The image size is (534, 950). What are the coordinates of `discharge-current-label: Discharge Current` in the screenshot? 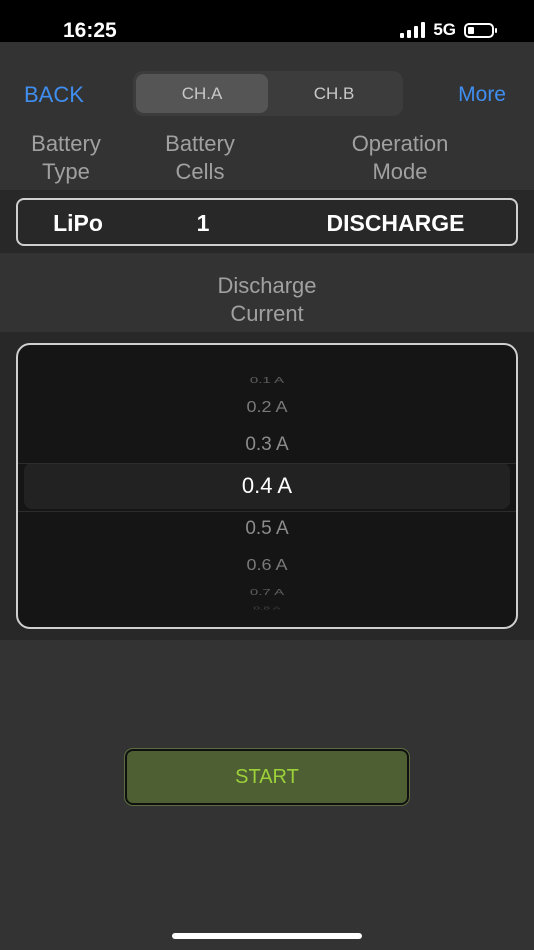 It's located at (267, 299).